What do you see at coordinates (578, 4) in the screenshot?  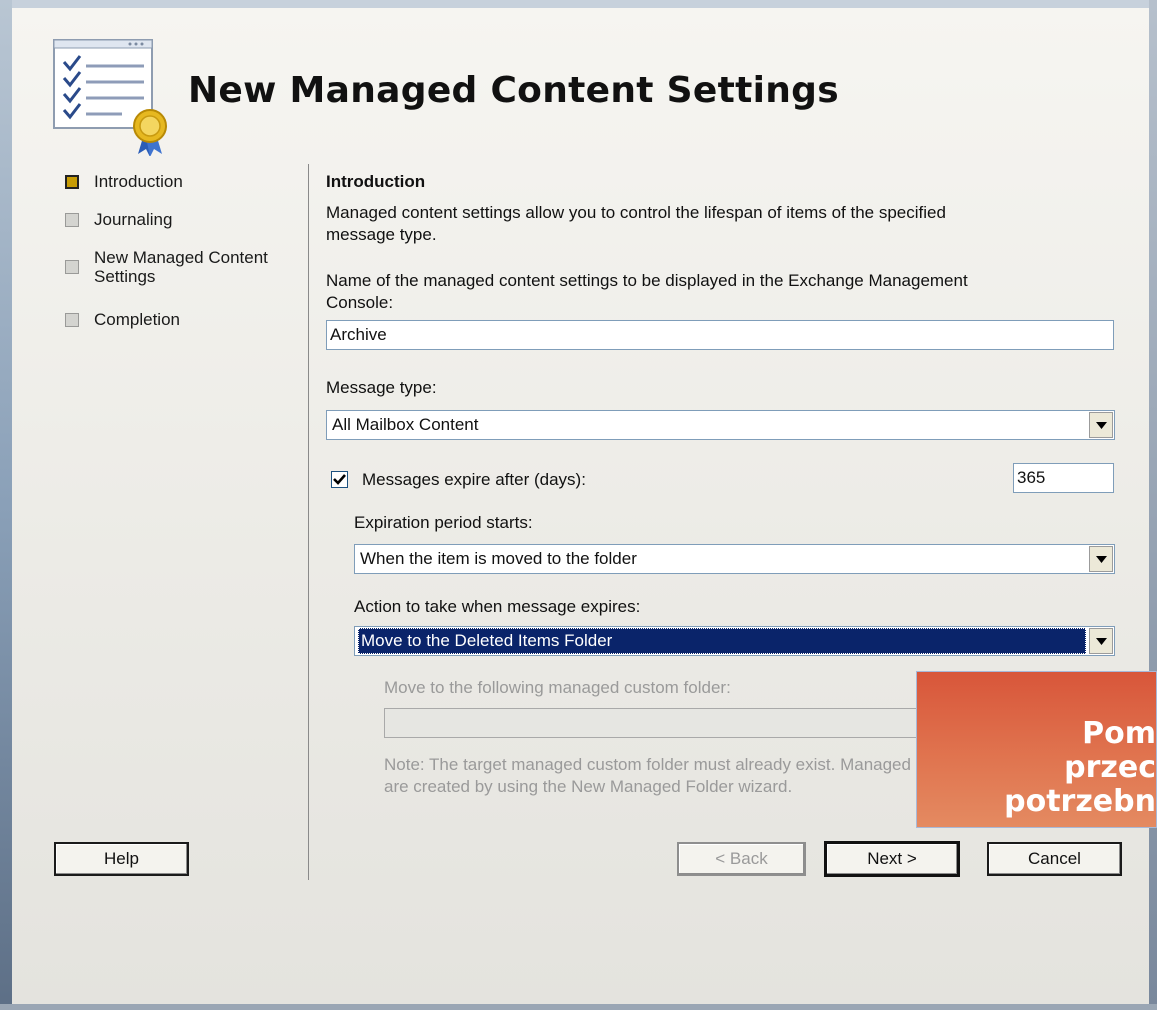 I see `window-frame-top` at bounding box center [578, 4].